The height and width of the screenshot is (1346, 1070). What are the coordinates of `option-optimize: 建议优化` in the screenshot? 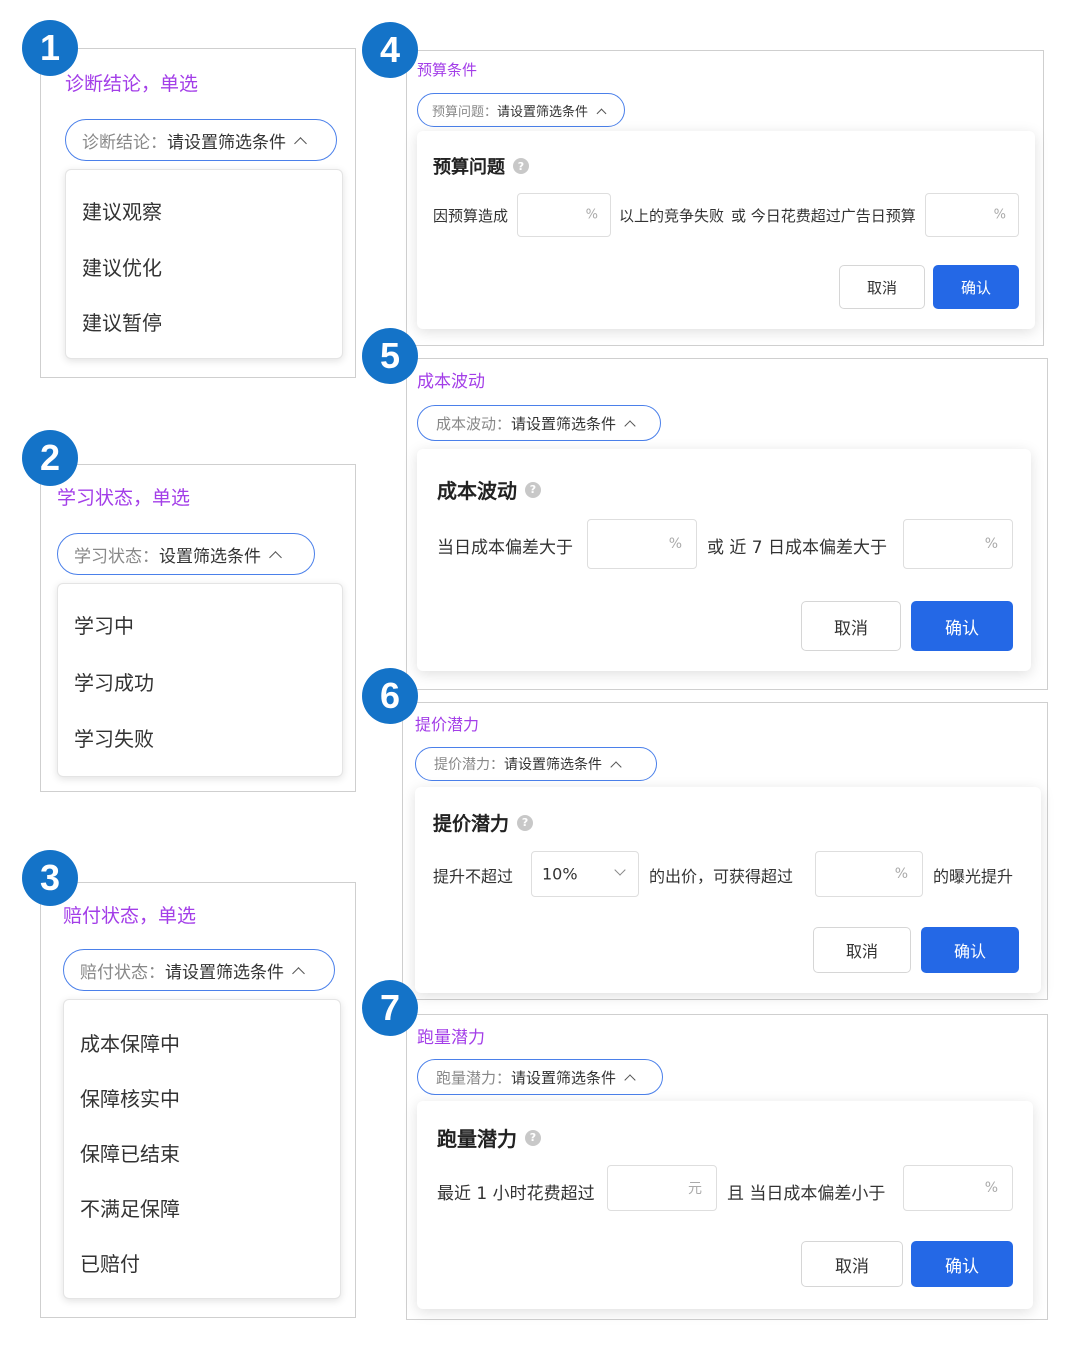 It's located at (122, 266).